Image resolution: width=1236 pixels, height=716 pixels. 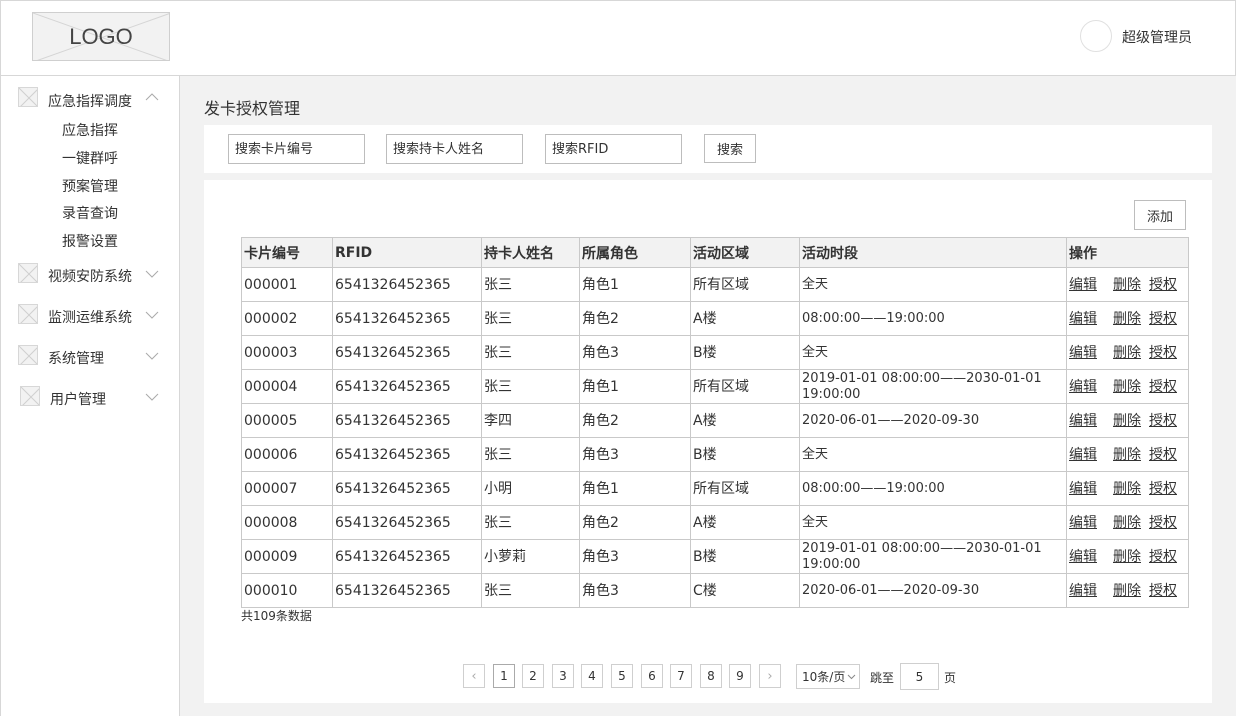 What do you see at coordinates (622, 676) in the screenshot?
I see `page-button-5: 5` at bounding box center [622, 676].